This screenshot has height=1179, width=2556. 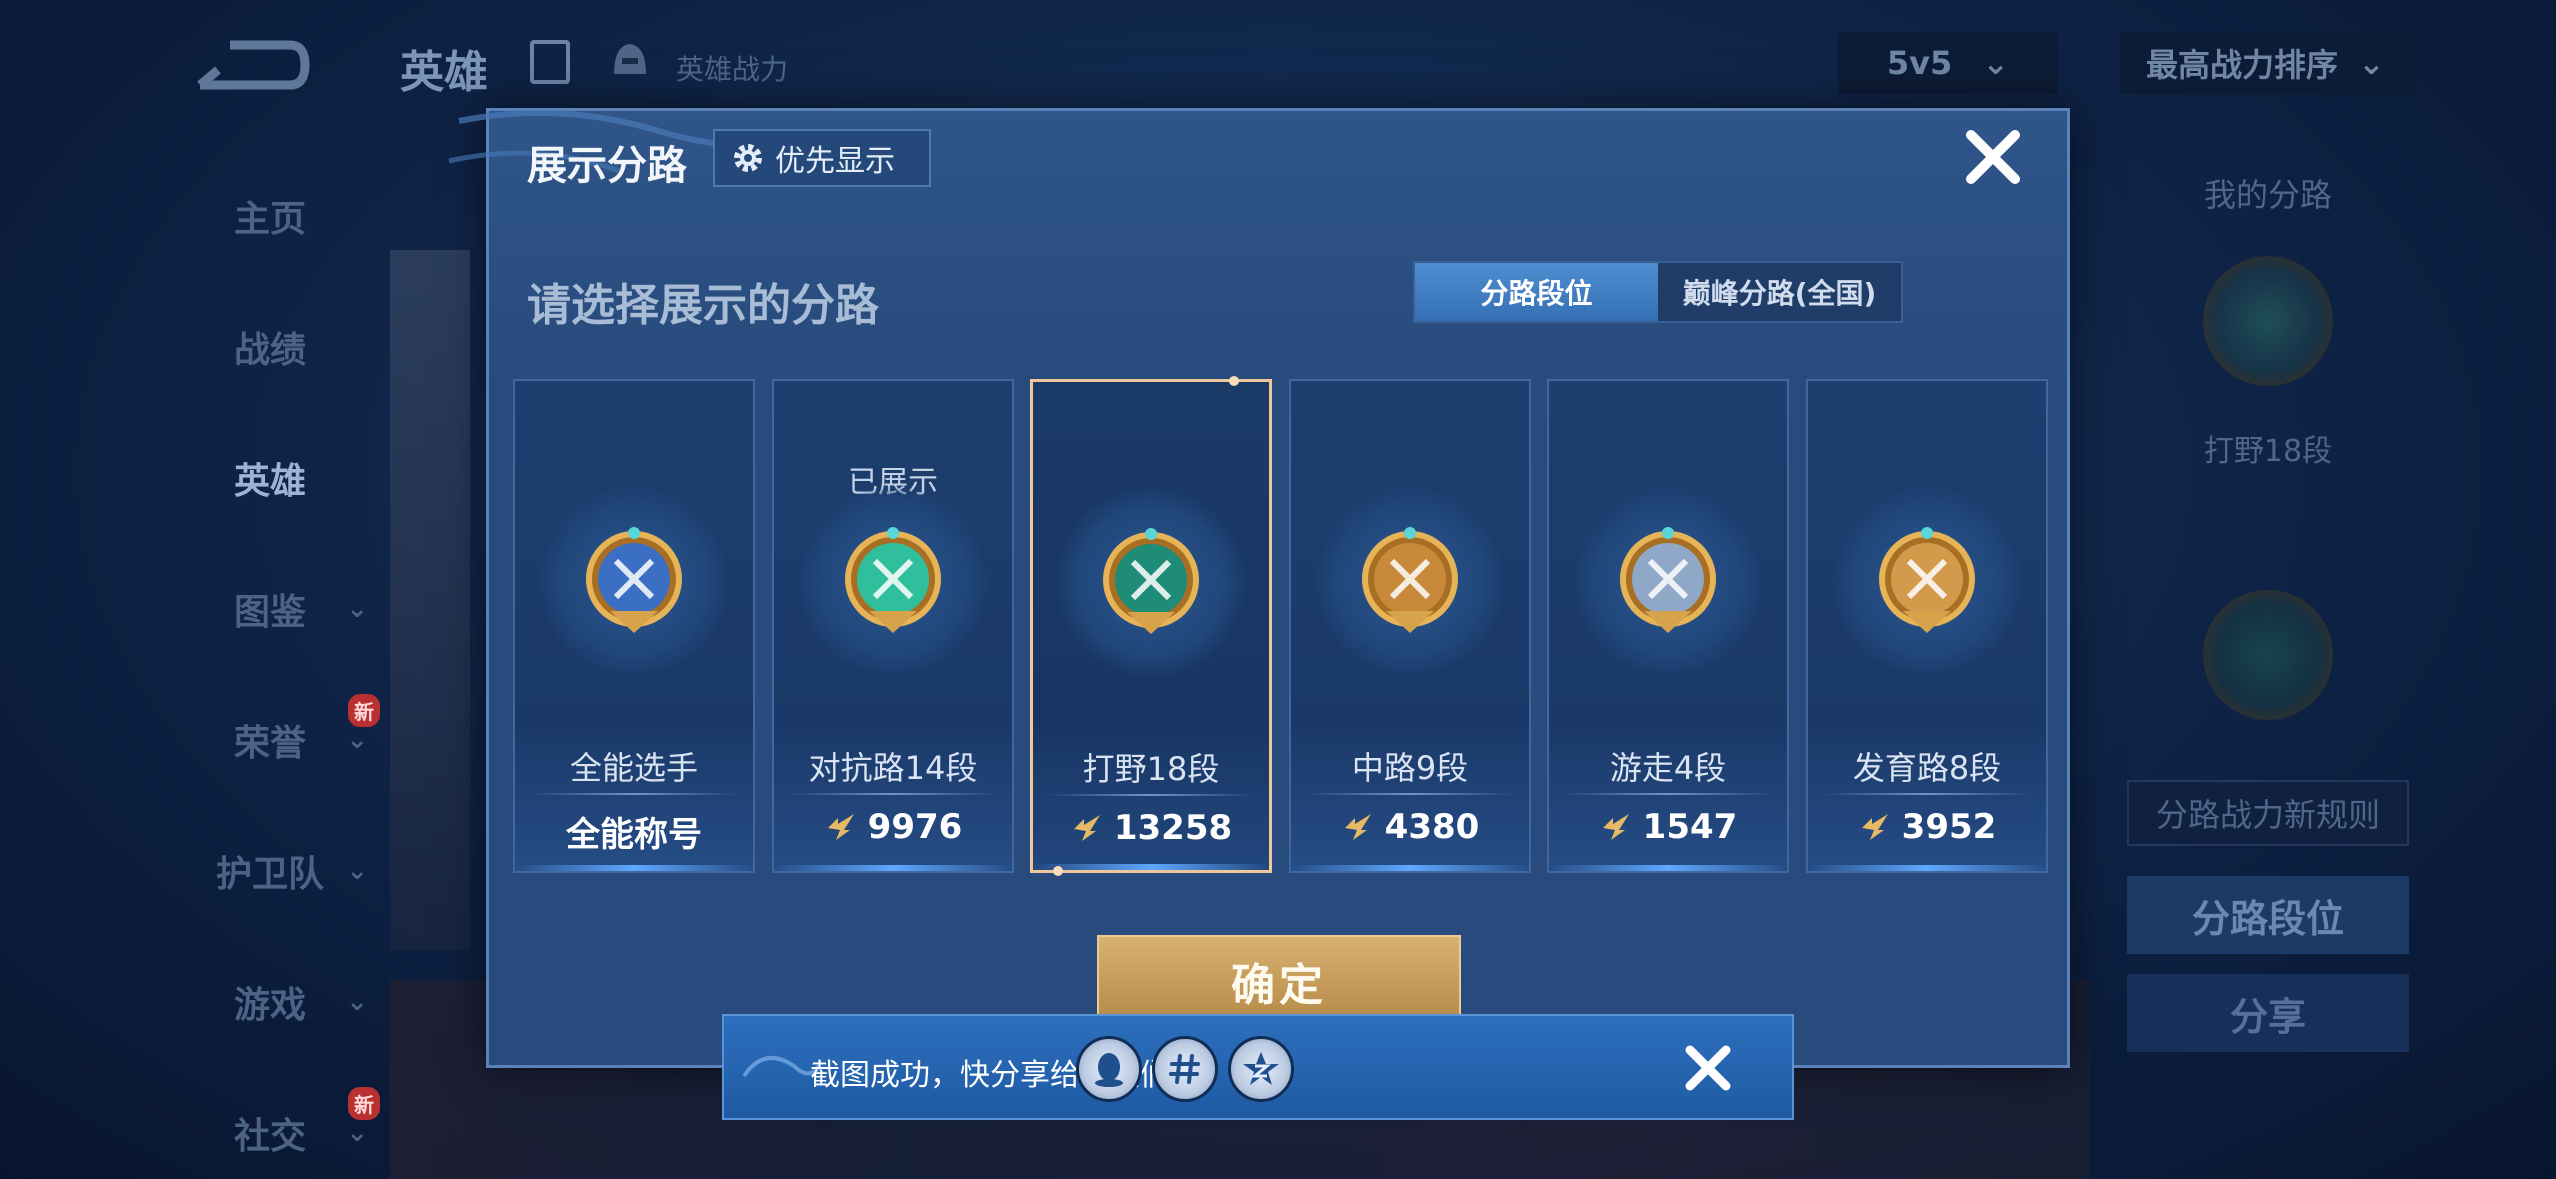 I want to click on screenshot-toast: 截图成功，快分享给朋友们吧!, so click(x=1258, y=1067).